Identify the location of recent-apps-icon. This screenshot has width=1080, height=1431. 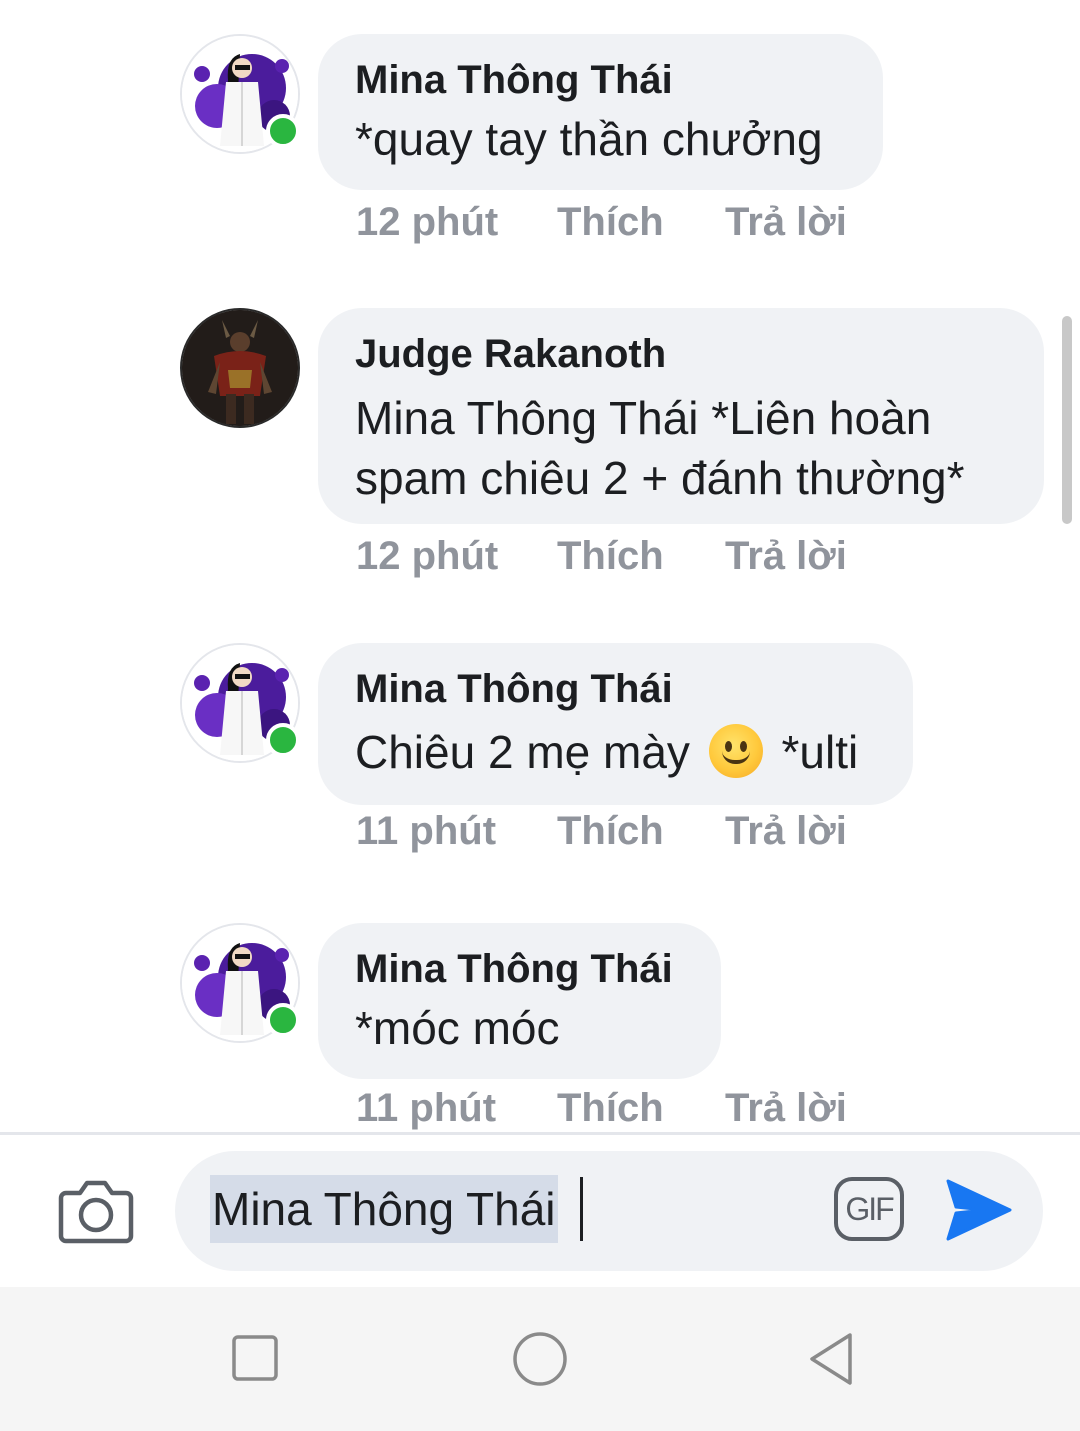
(255, 1360).